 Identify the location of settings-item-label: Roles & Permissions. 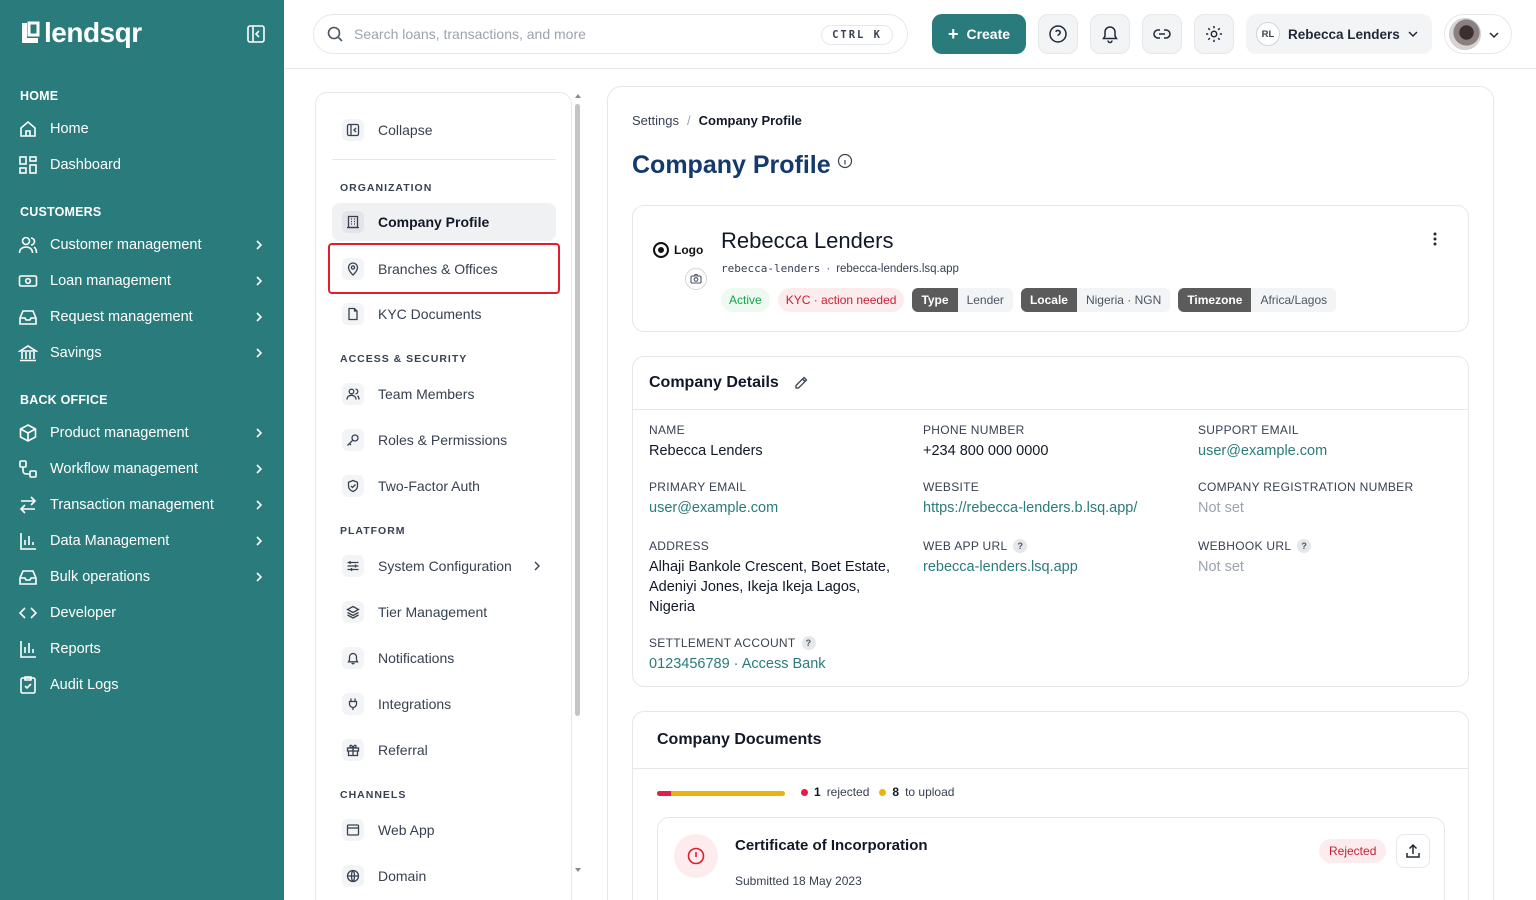
(443, 440).